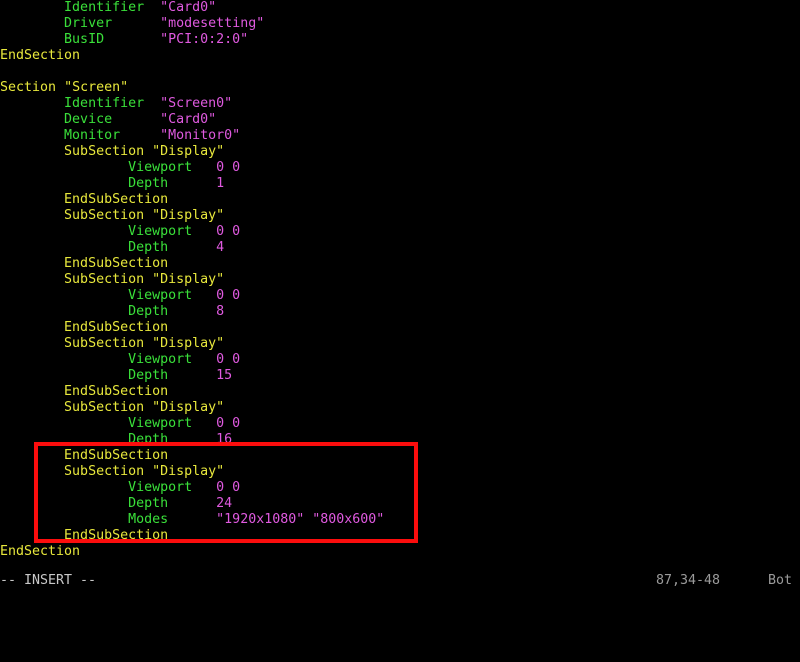 The width and height of the screenshot is (800, 662). What do you see at coordinates (96, 87) in the screenshot?
I see `config-keyword: "Screen"` at bounding box center [96, 87].